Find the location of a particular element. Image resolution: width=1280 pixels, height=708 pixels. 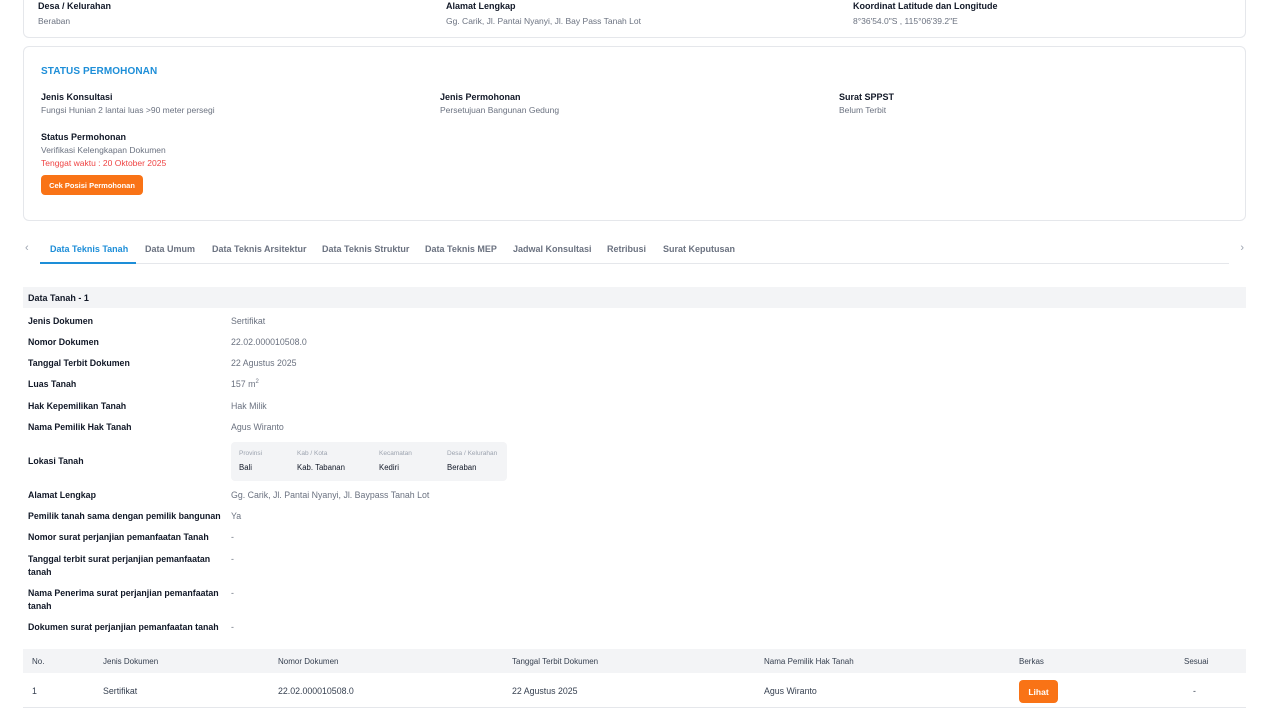

th-tanggal-terbit: Tanggal Terbit Dokumen is located at coordinates (555, 661).